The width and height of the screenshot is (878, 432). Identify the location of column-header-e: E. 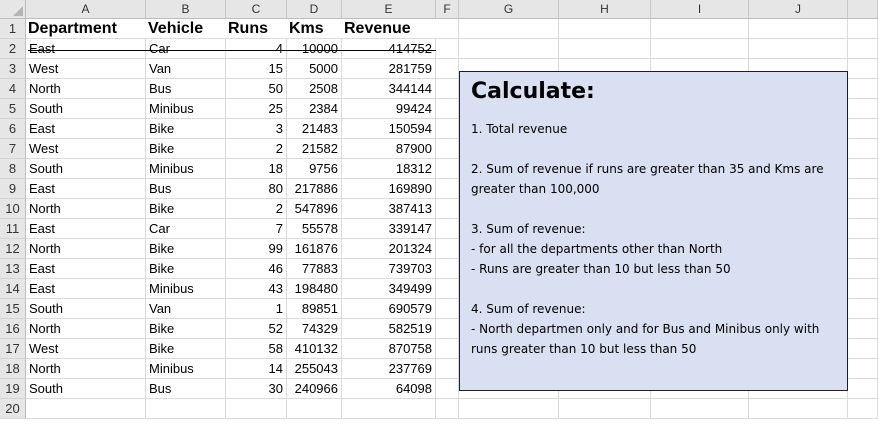
(389, 9).